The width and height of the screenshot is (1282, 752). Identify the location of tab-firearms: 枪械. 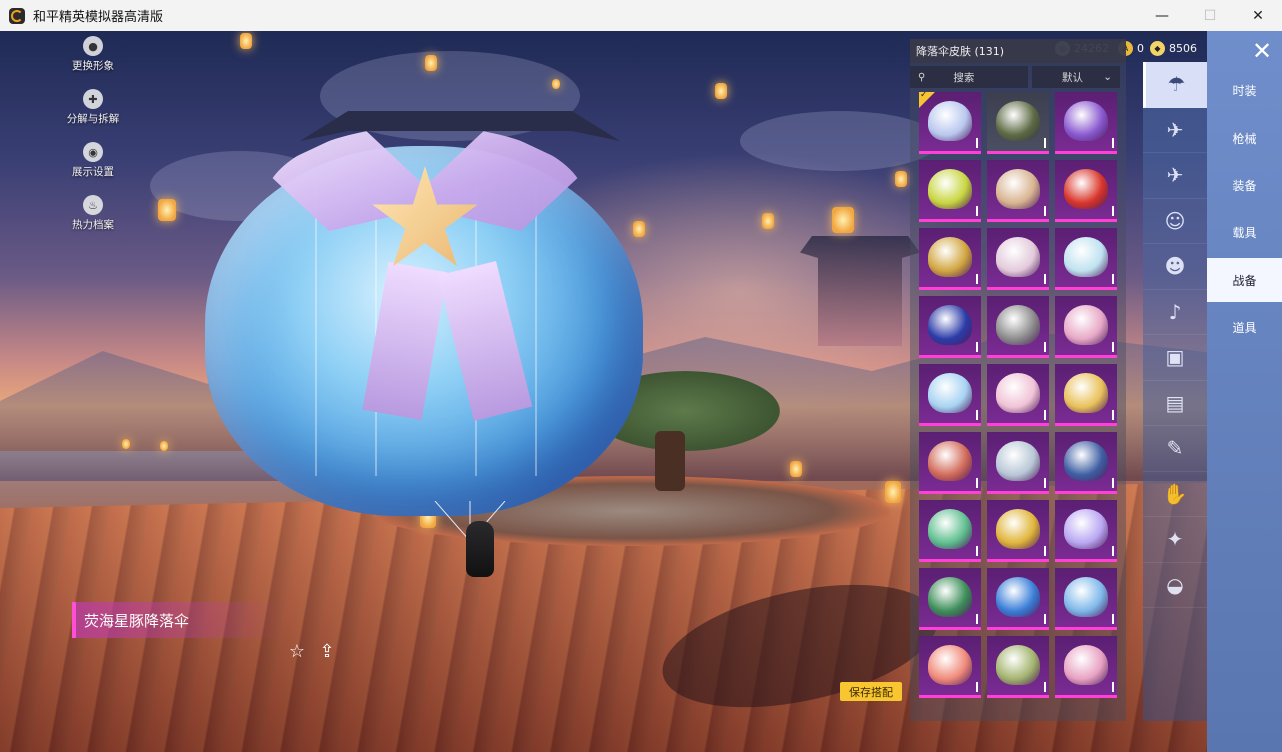
(1244, 138).